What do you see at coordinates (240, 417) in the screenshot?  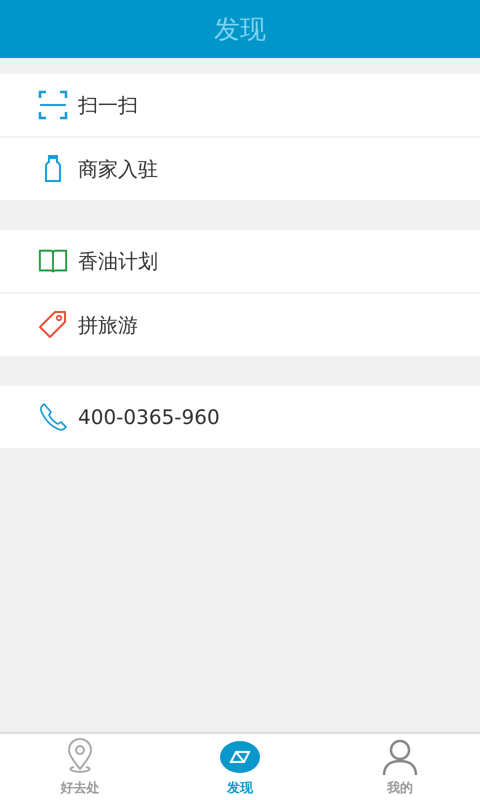 I see `menu-item: 400-0365-960` at bounding box center [240, 417].